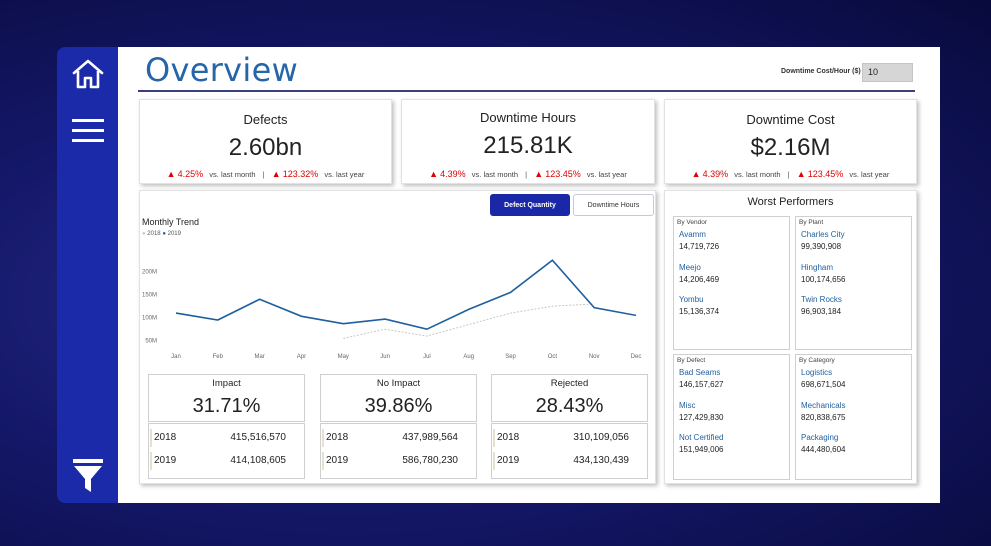  What do you see at coordinates (823, 372) in the screenshot?
I see `item-name: Logistics` at bounding box center [823, 372].